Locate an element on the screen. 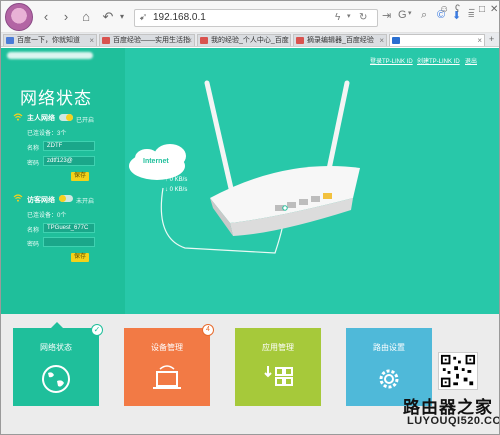 This screenshot has width=500, height=435. baidu-favicon-icon is located at coordinates (10, 40).